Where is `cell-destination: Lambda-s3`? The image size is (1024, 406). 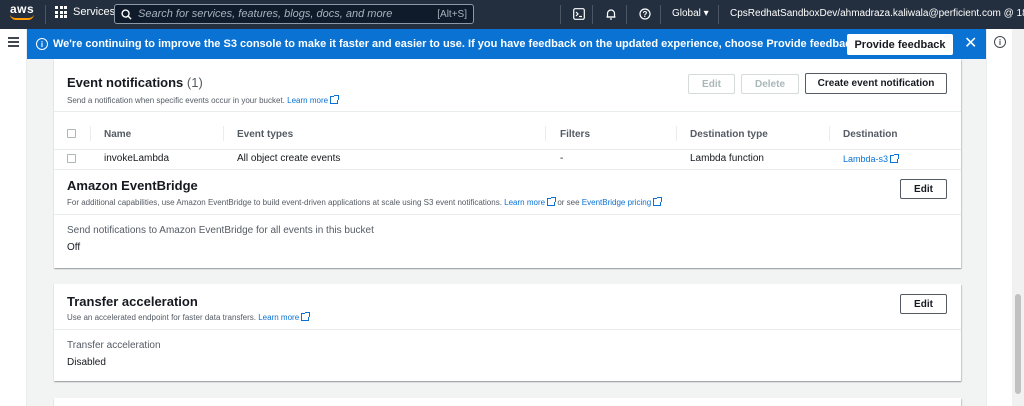 cell-destination: Lambda-s3 is located at coordinates (871, 159).